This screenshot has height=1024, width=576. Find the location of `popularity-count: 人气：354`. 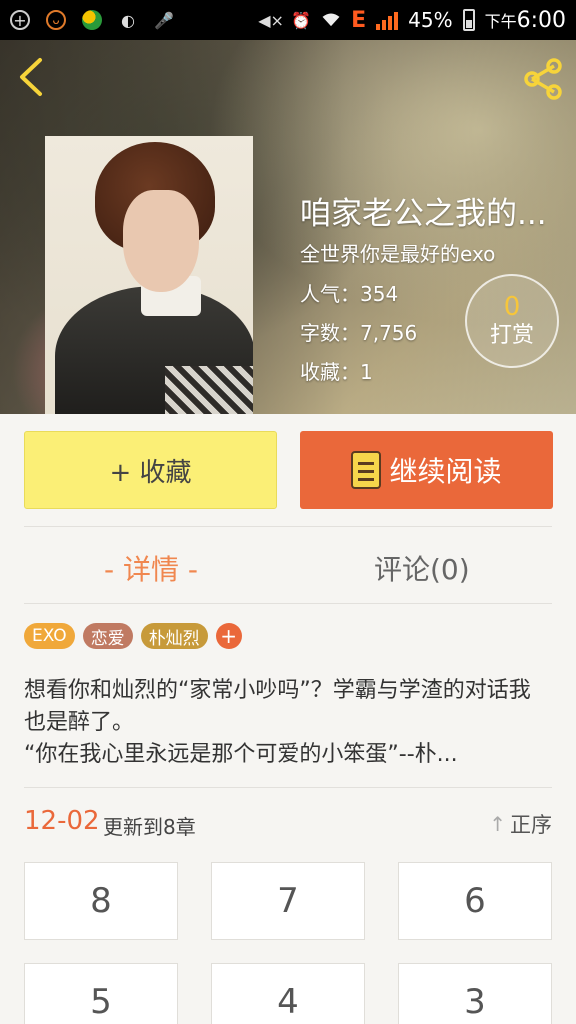

popularity-count: 人气：354 is located at coordinates (349, 294).